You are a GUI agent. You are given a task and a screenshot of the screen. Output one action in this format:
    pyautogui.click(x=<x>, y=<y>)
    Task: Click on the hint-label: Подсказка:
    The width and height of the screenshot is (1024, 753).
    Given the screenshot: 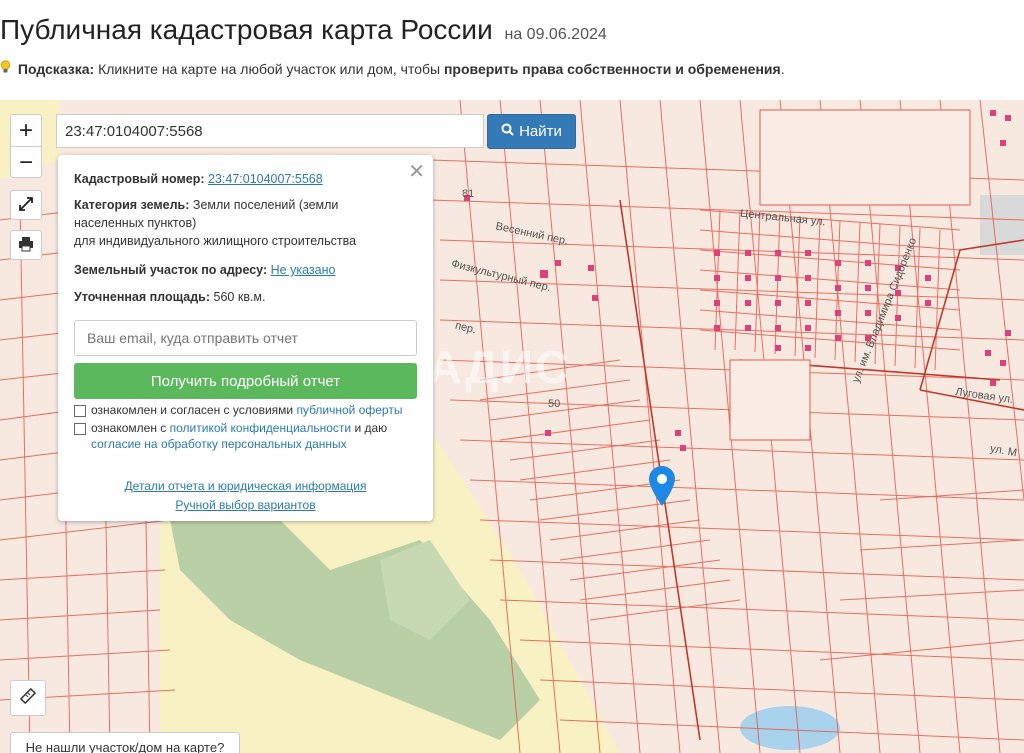 What is the action you would take?
    pyautogui.click(x=56, y=69)
    